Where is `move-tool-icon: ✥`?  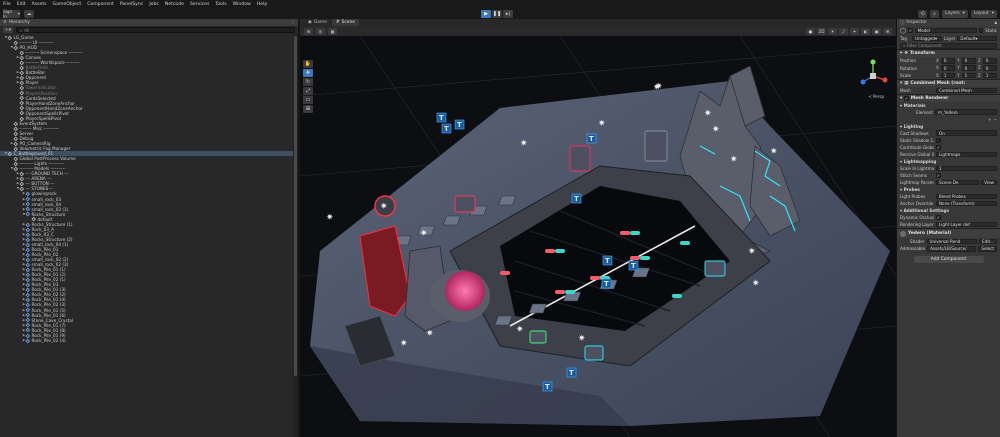 move-tool-icon: ✥ is located at coordinates (308, 73).